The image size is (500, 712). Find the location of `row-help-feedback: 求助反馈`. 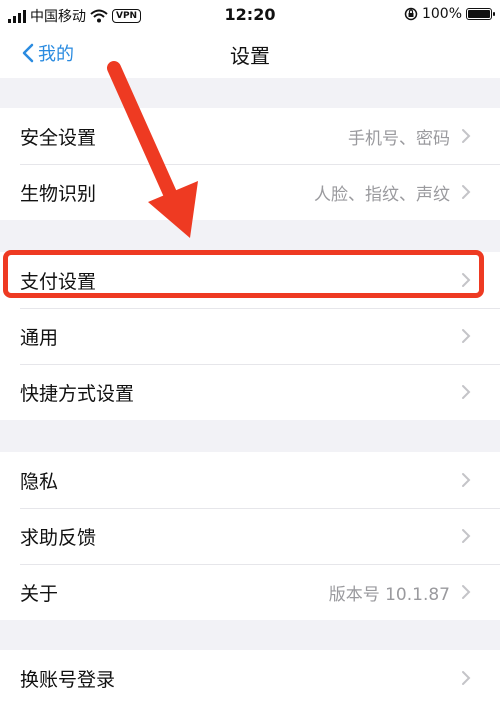

row-help-feedback: 求助反馈 is located at coordinates (250, 536).